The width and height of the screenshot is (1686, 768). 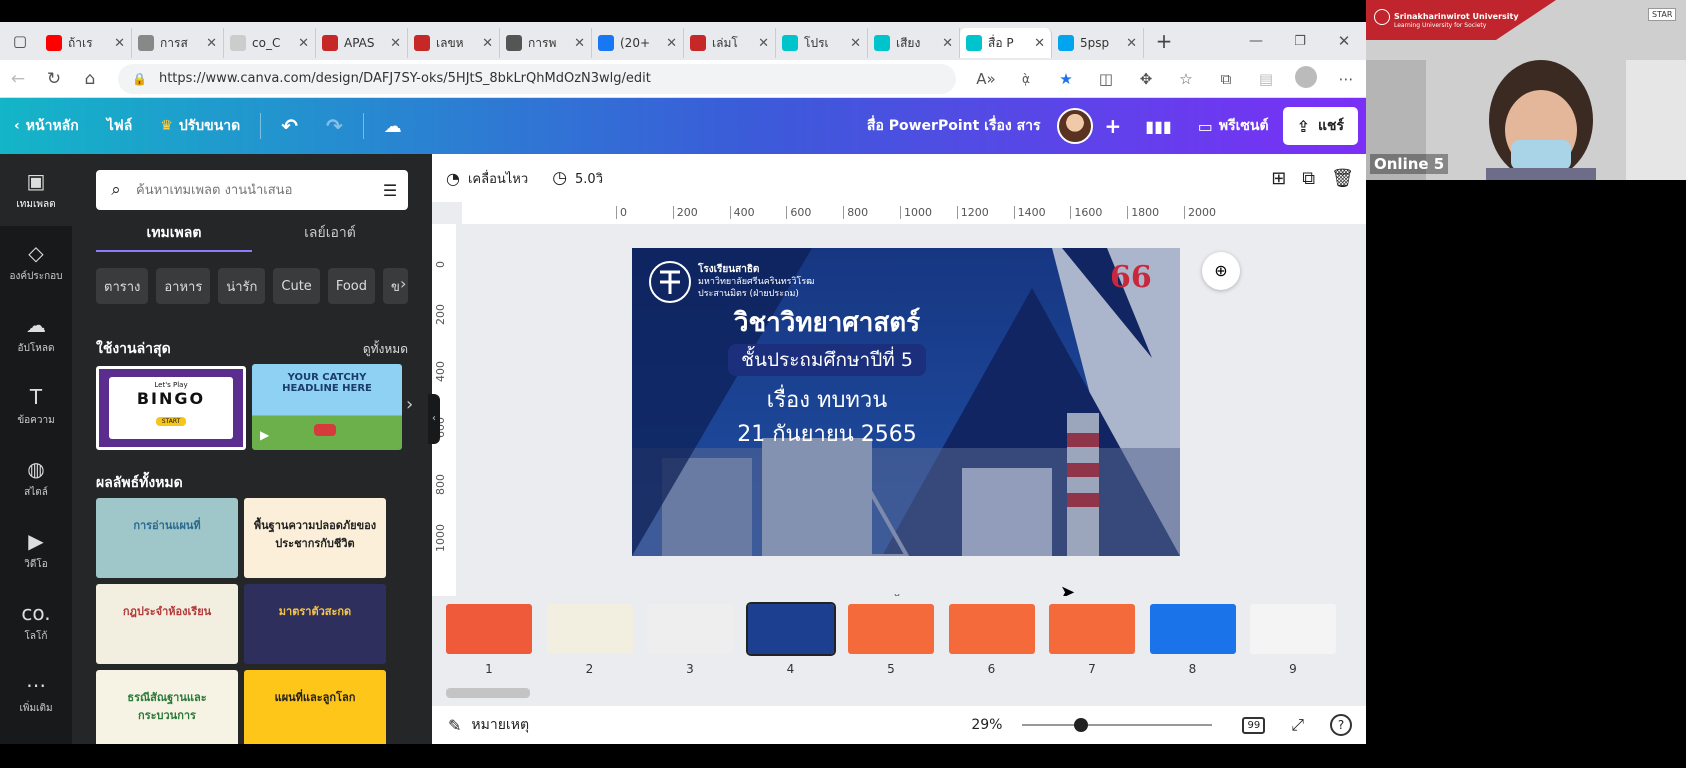 I want to click on favorite-star-icon: ★, so click(x=1066, y=79).